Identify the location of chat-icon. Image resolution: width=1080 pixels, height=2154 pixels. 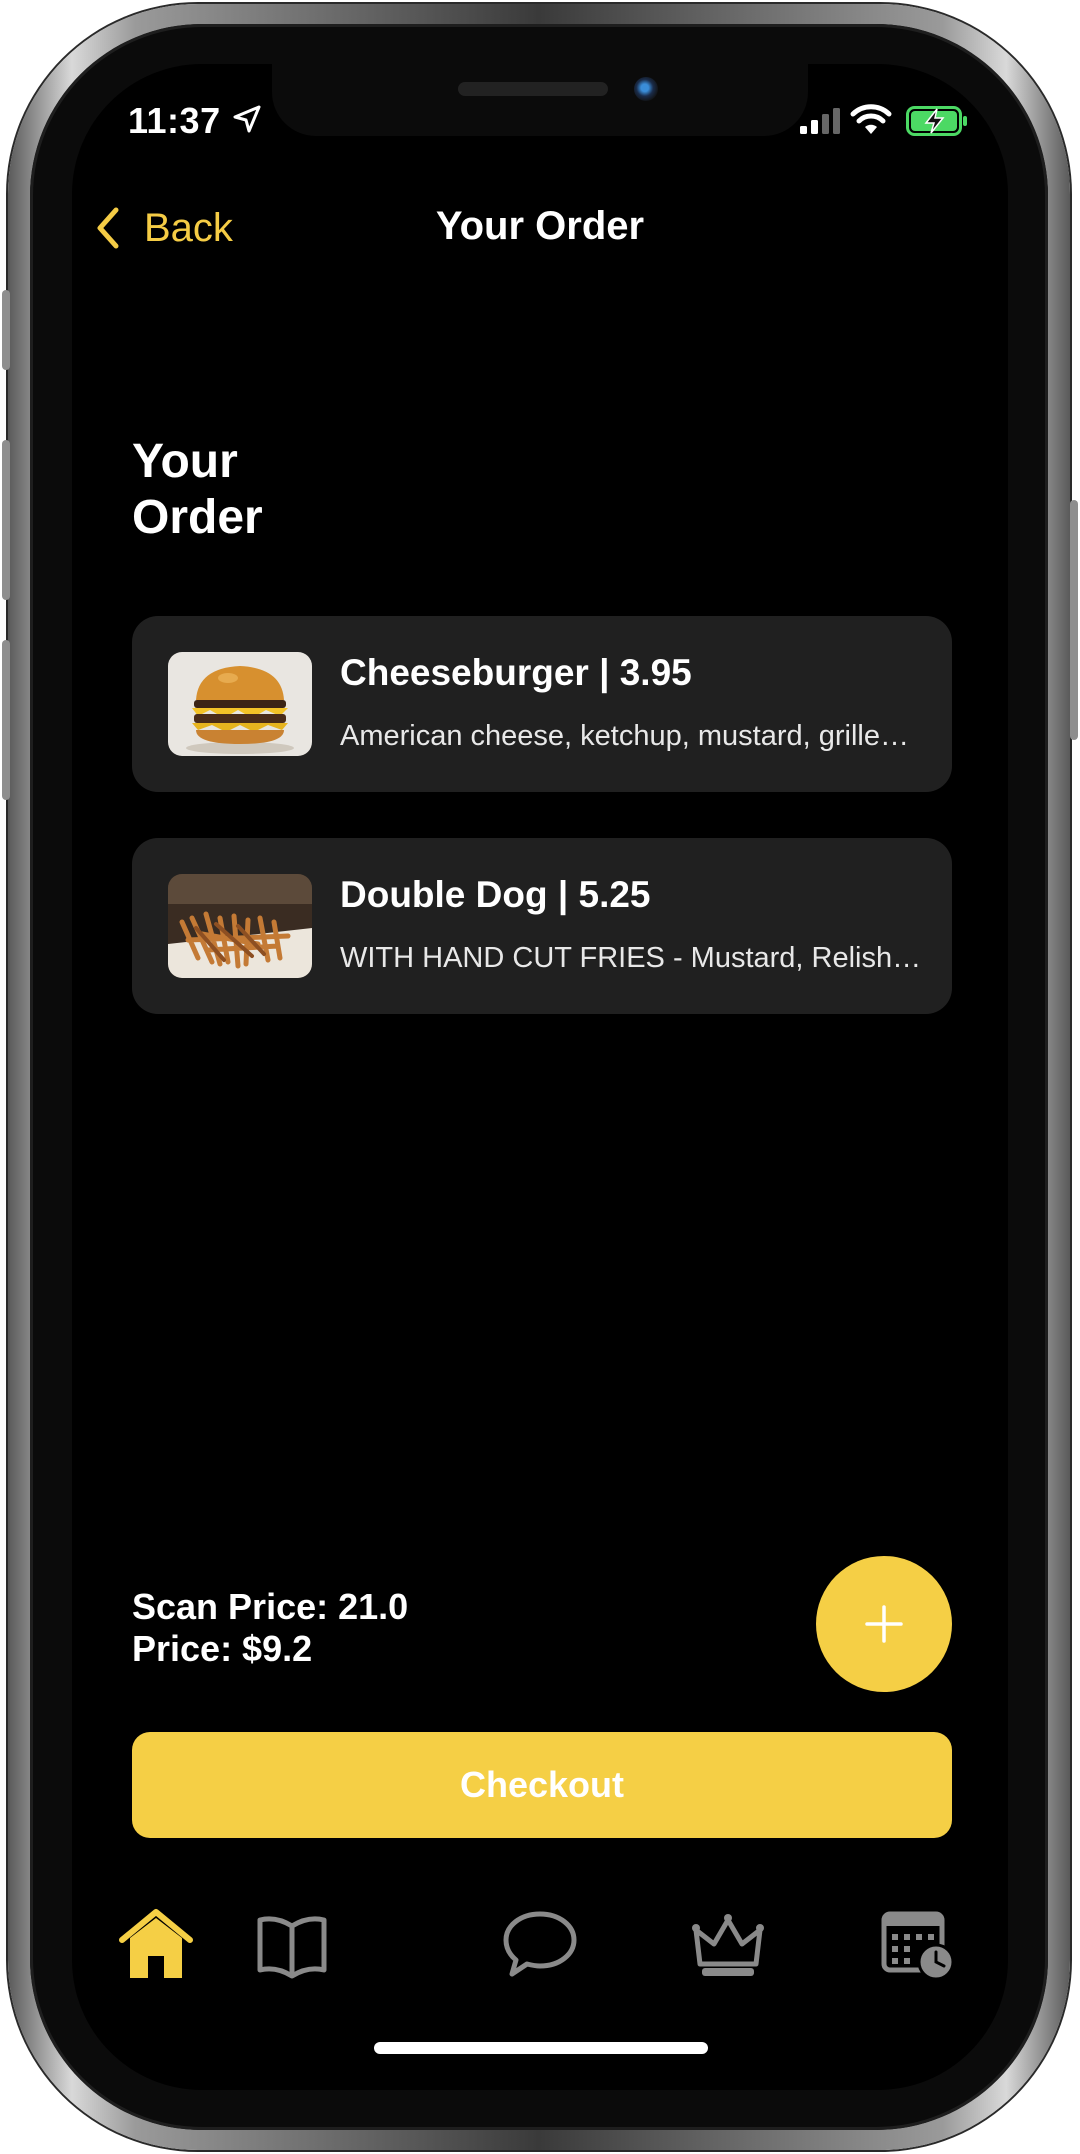
(540, 1944).